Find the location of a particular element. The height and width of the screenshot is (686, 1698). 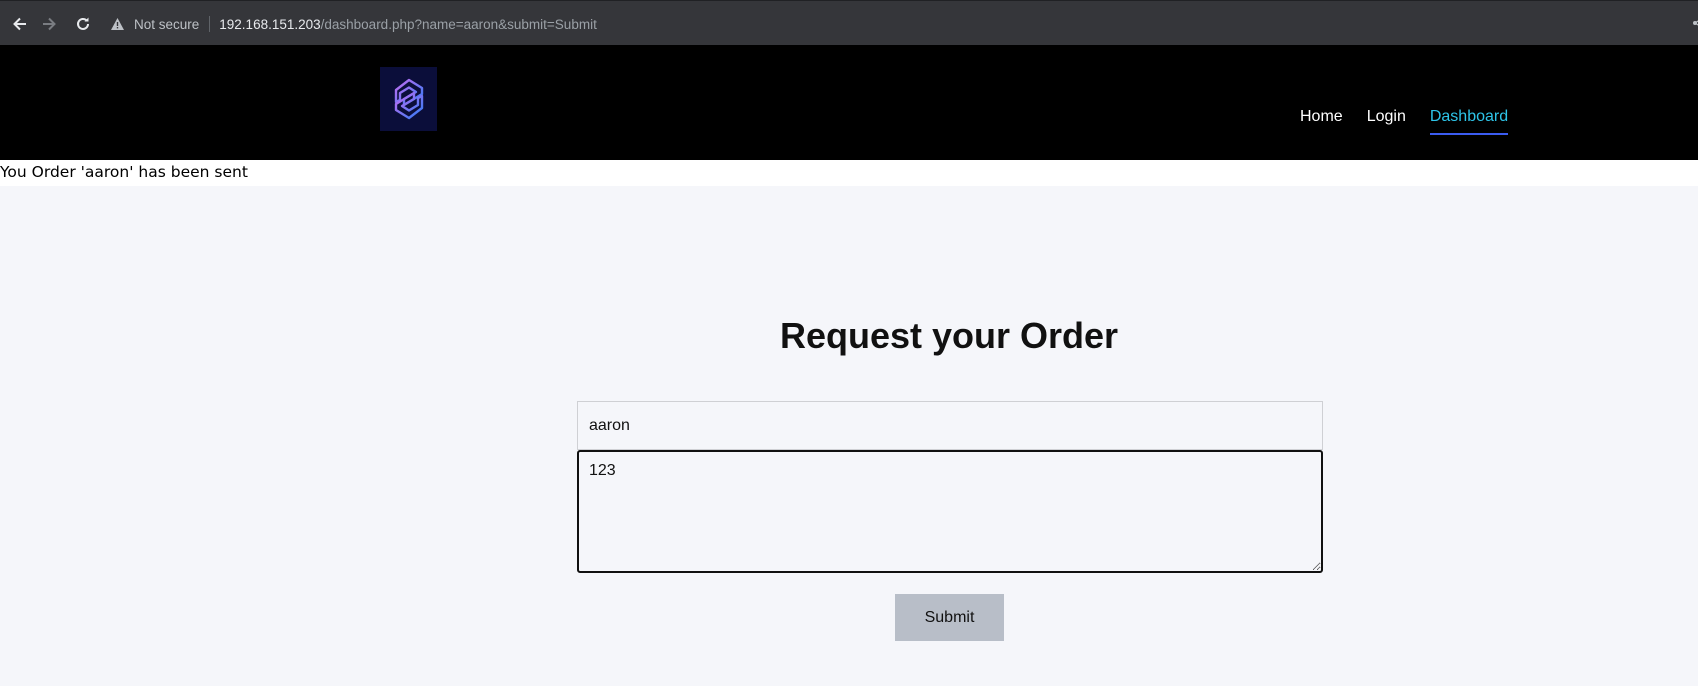

forward-button is located at coordinates (49, 24).